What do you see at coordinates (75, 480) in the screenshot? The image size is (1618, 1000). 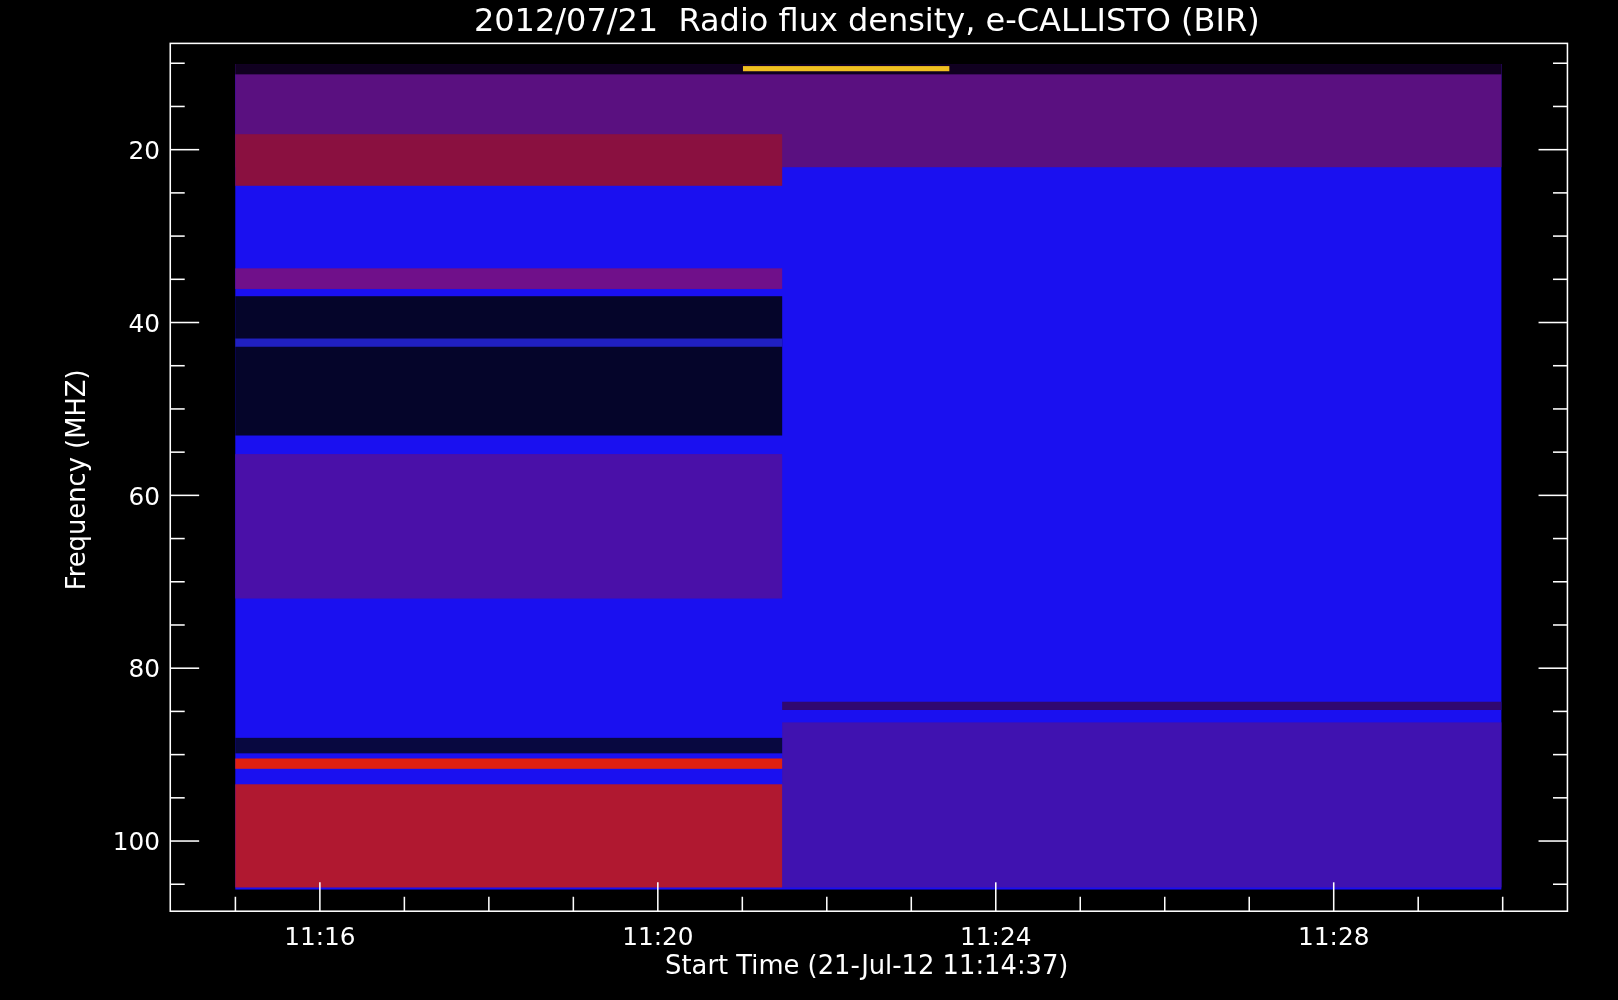 I see `axis-title: Frequency (MHZ)` at bounding box center [75, 480].